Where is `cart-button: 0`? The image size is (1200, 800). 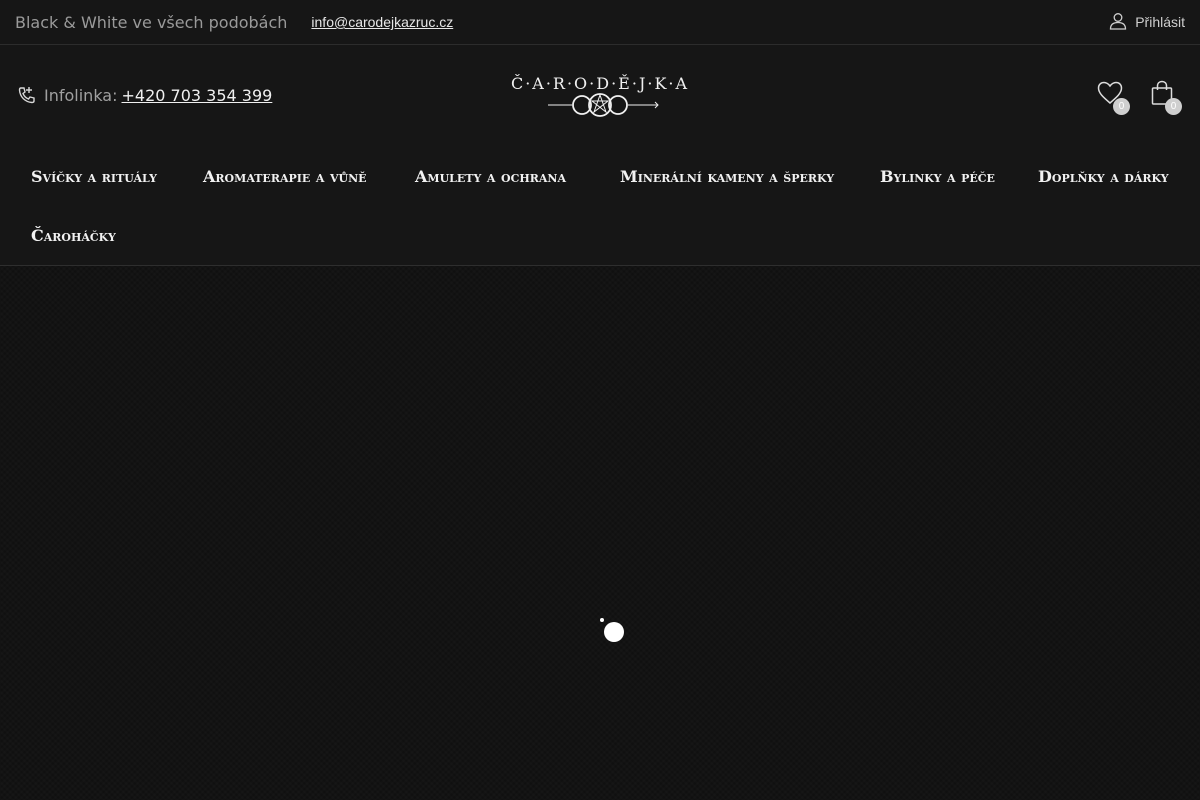 cart-button: 0 is located at coordinates (1165, 97).